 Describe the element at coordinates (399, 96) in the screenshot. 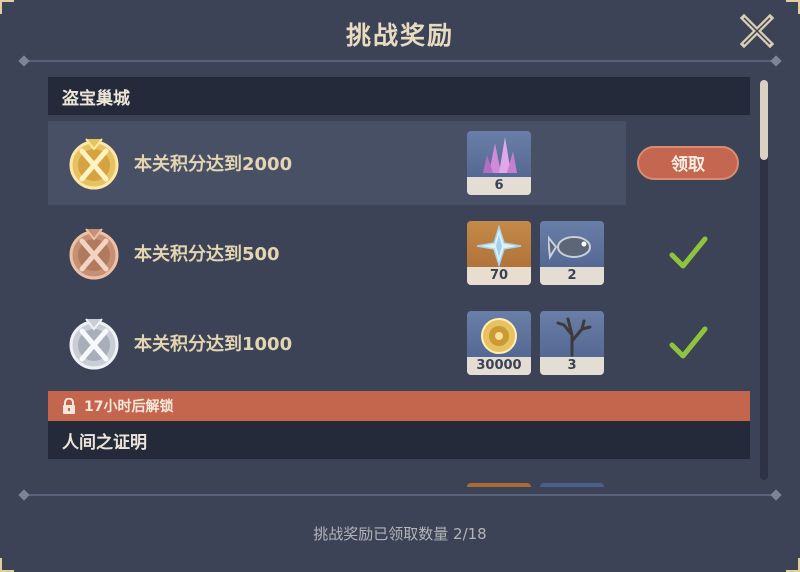

I see `section-header: 盗宝巢城` at that location.